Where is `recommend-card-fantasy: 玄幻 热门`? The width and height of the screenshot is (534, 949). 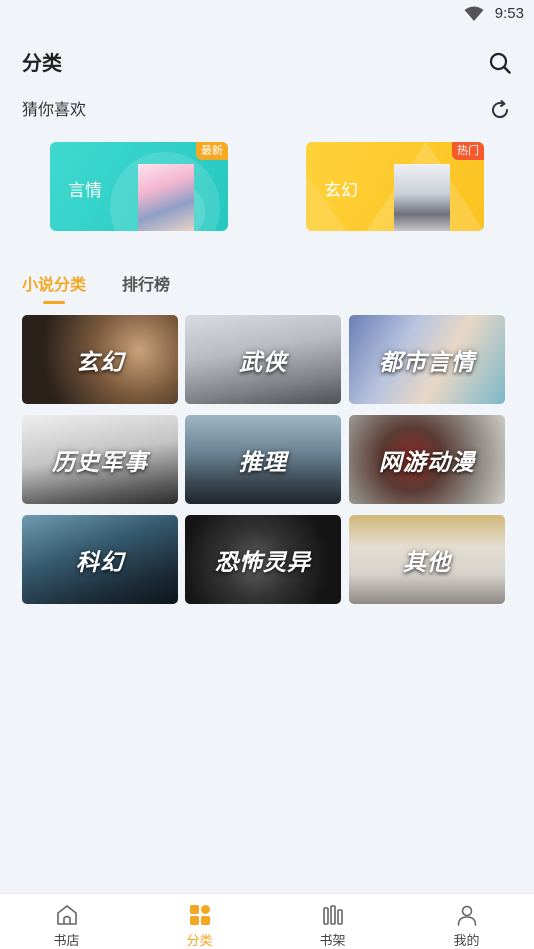
recommend-card-fantasy: 玄幻 热门 is located at coordinates (395, 186).